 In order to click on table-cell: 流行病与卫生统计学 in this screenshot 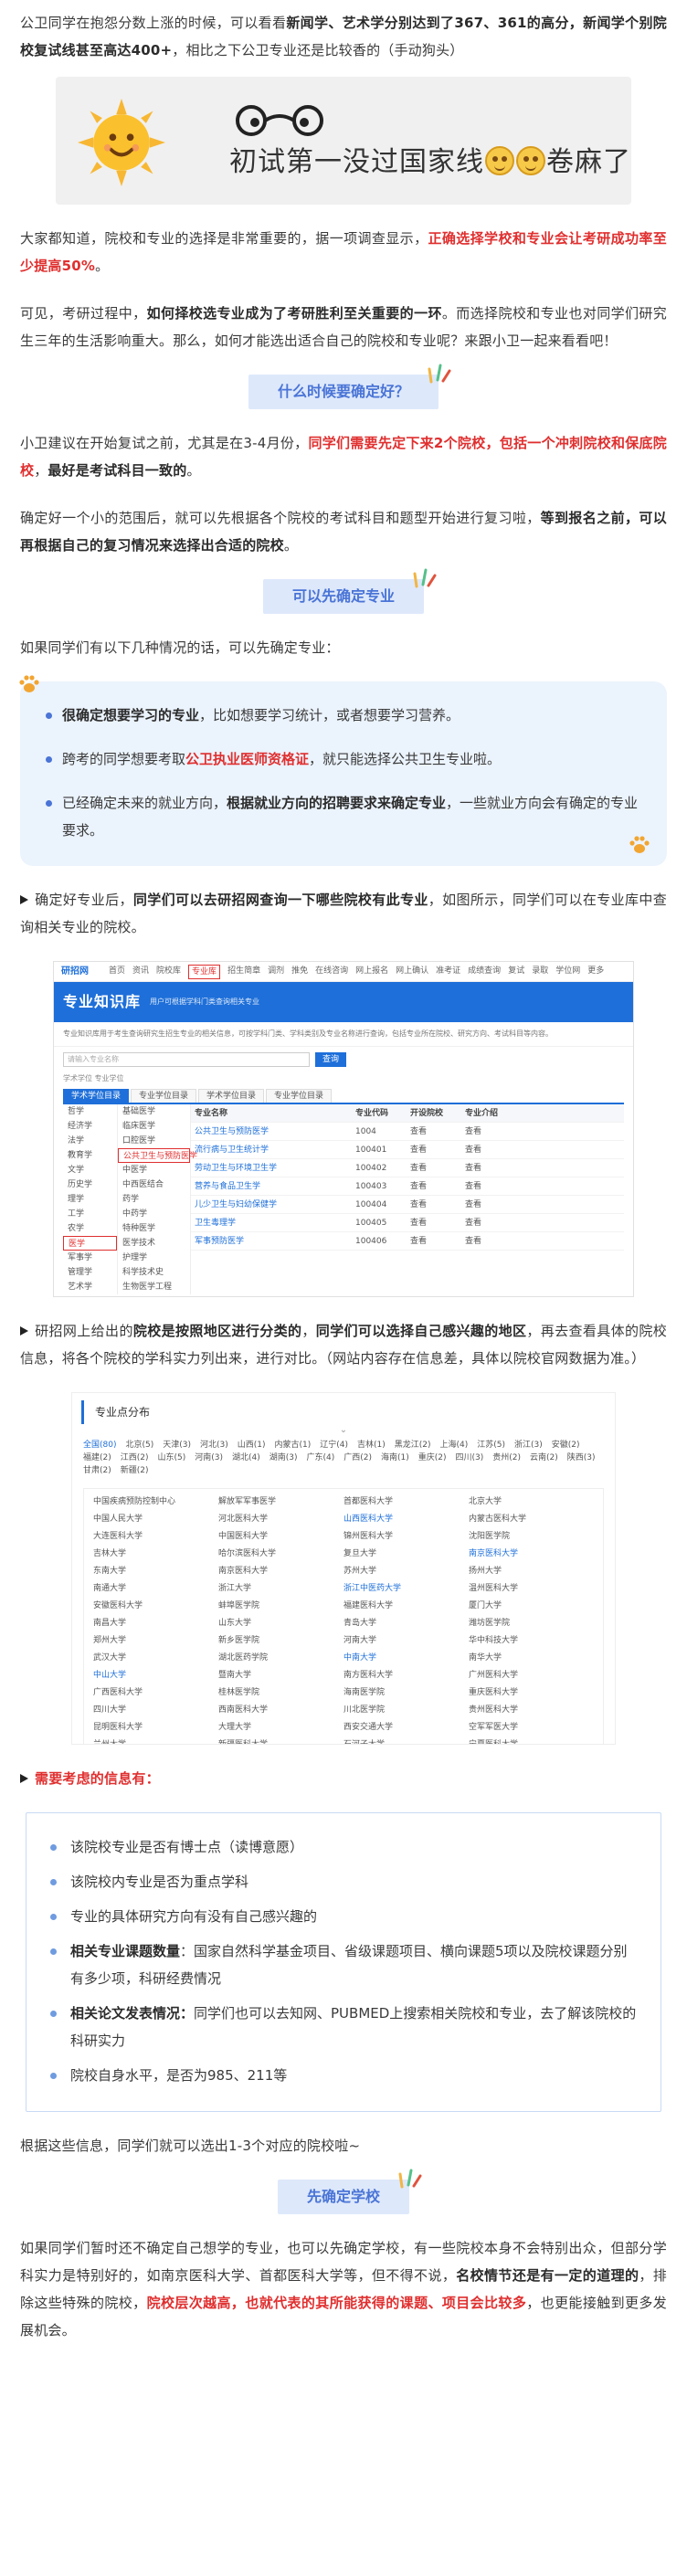, I will do `click(273, 1149)`.